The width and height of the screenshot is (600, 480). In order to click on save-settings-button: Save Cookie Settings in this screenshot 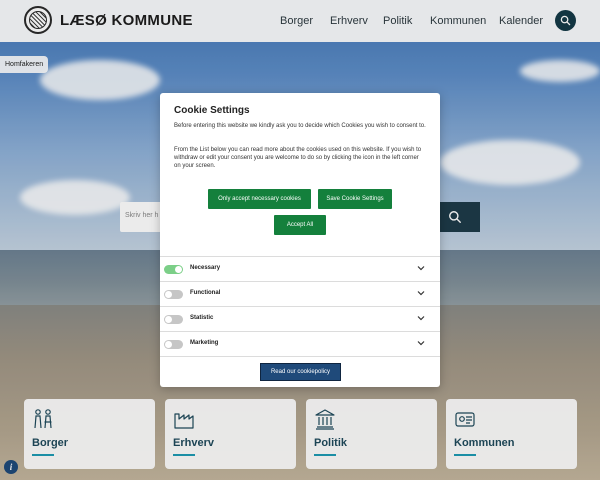, I will do `click(355, 199)`.